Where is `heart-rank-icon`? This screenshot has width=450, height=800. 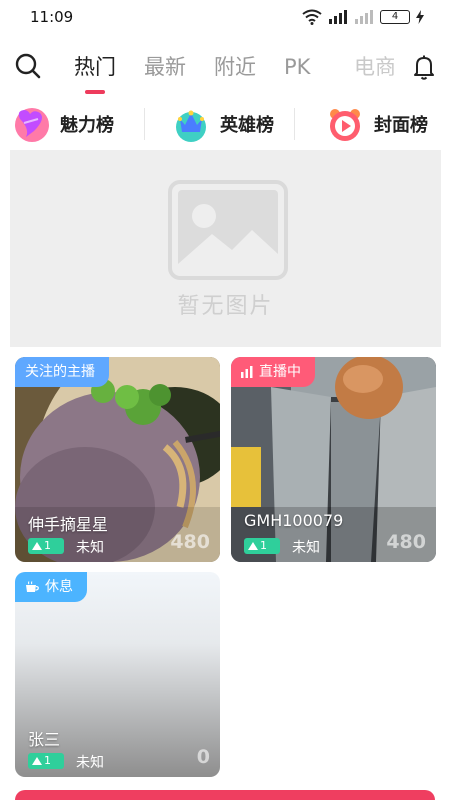 heart-rank-icon is located at coordinates (32, 125).